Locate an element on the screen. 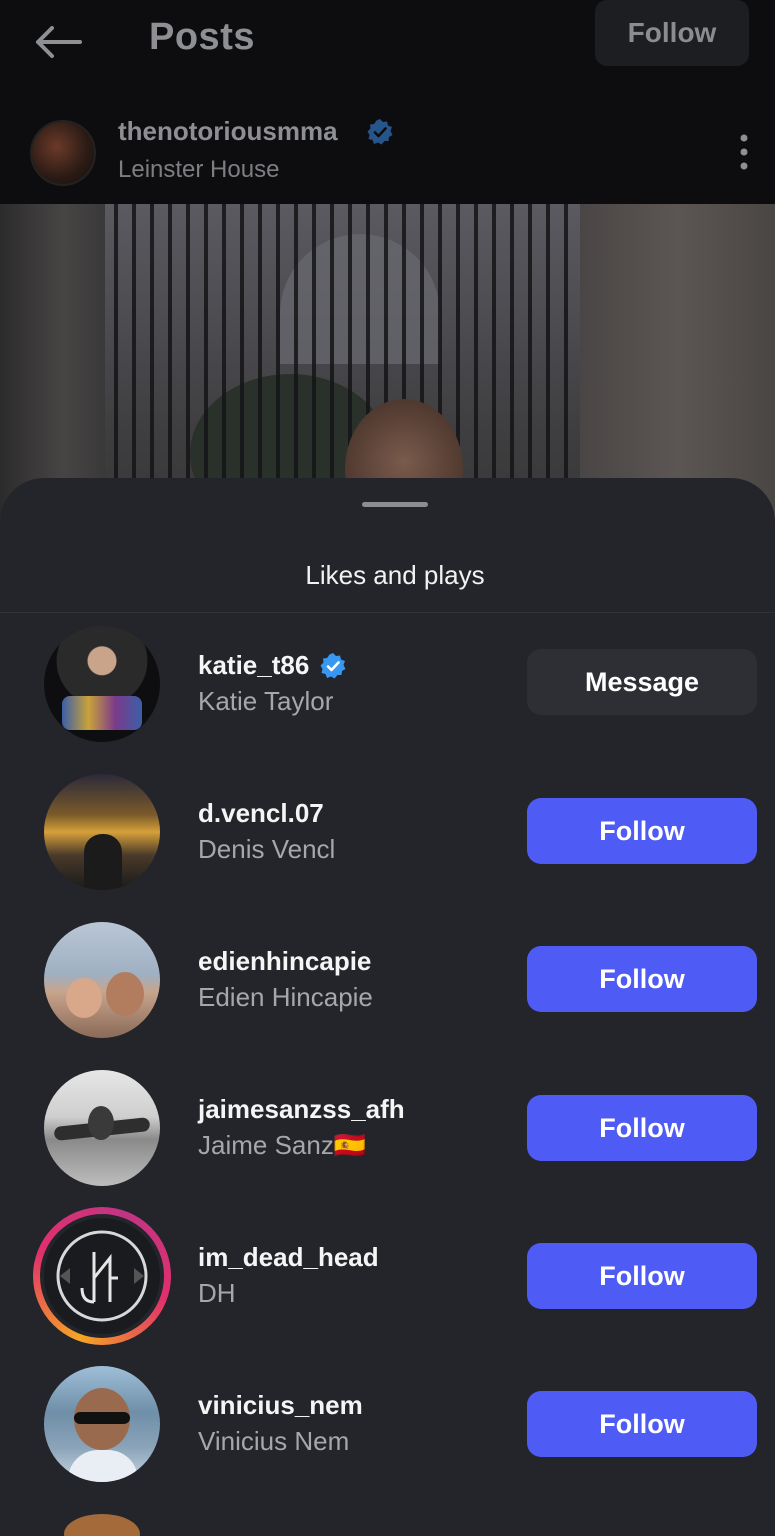 The width and height of the screenshot is (775, 1536). full-name: Vinicius Nem is located at coordinates (274, 1441).